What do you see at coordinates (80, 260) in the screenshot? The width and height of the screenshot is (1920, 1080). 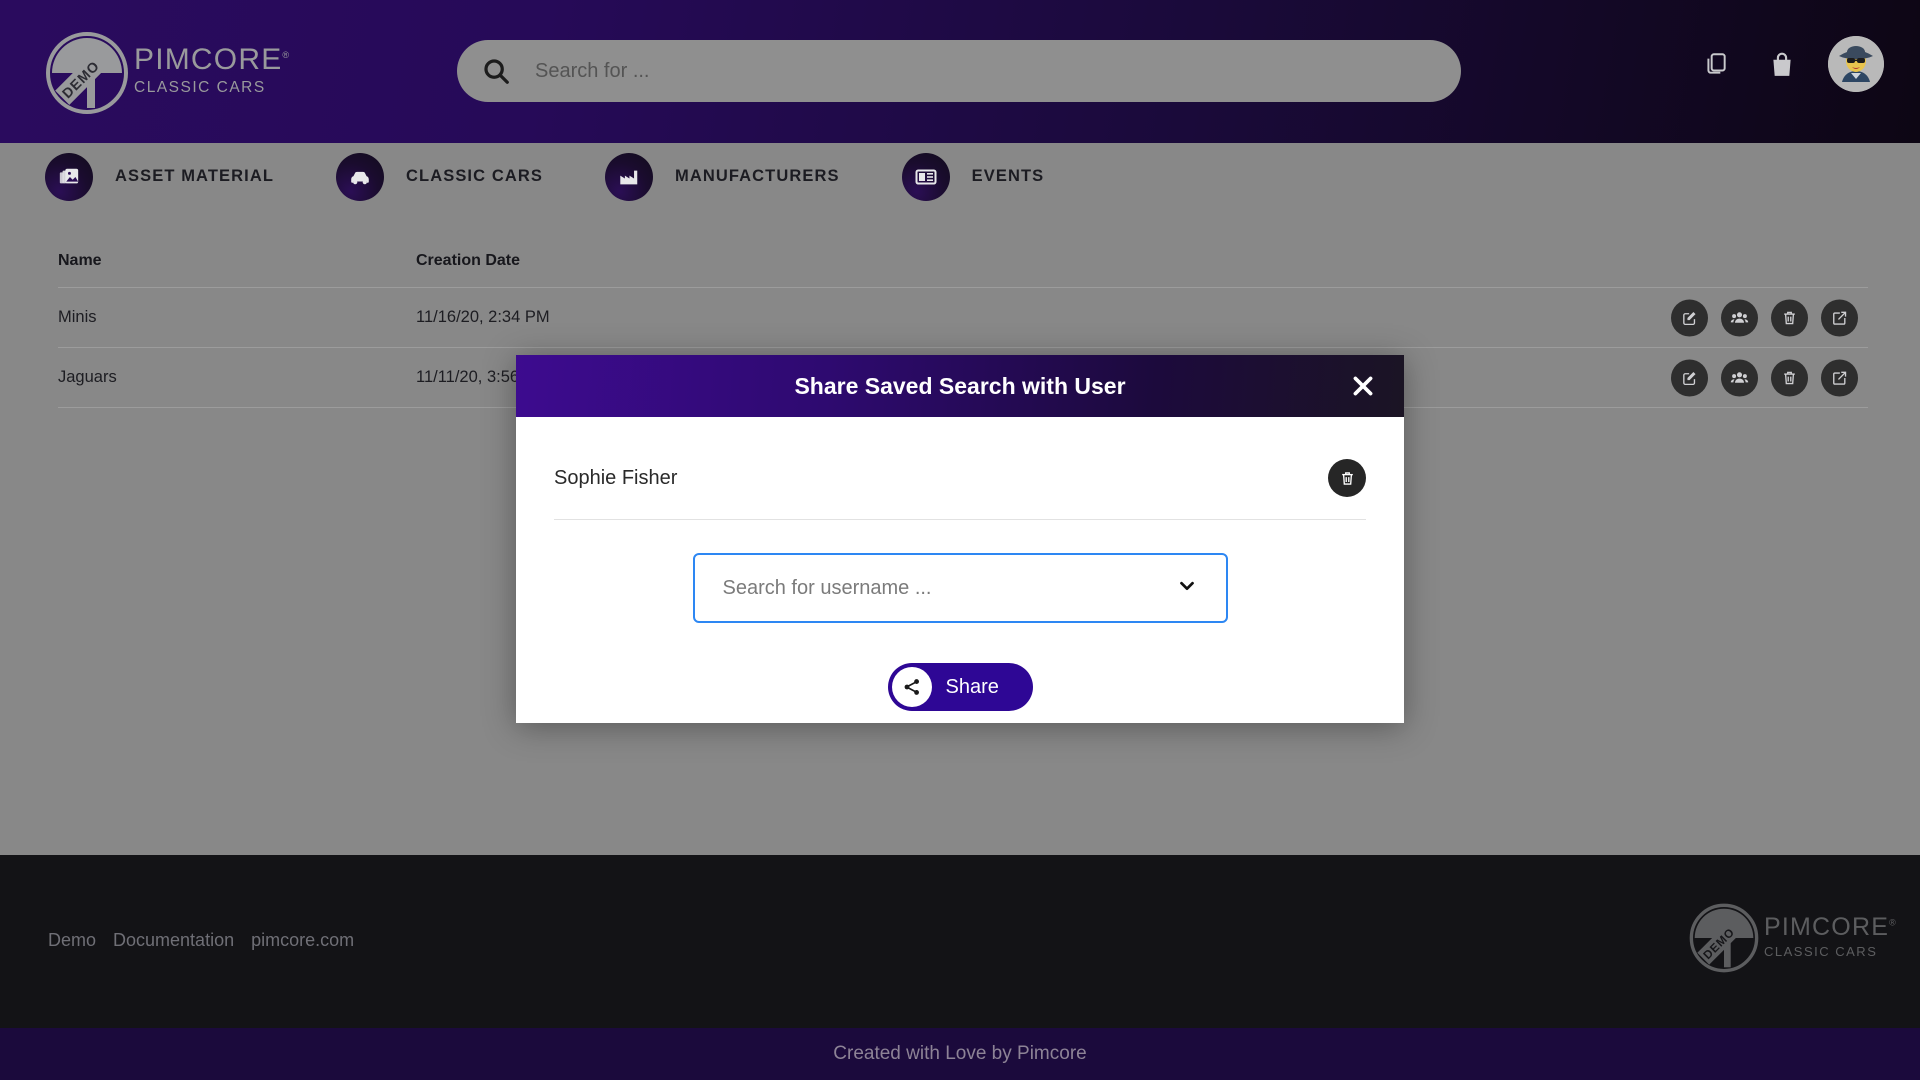 I see `column-header-name: Name` at bounding box center [80, 260].